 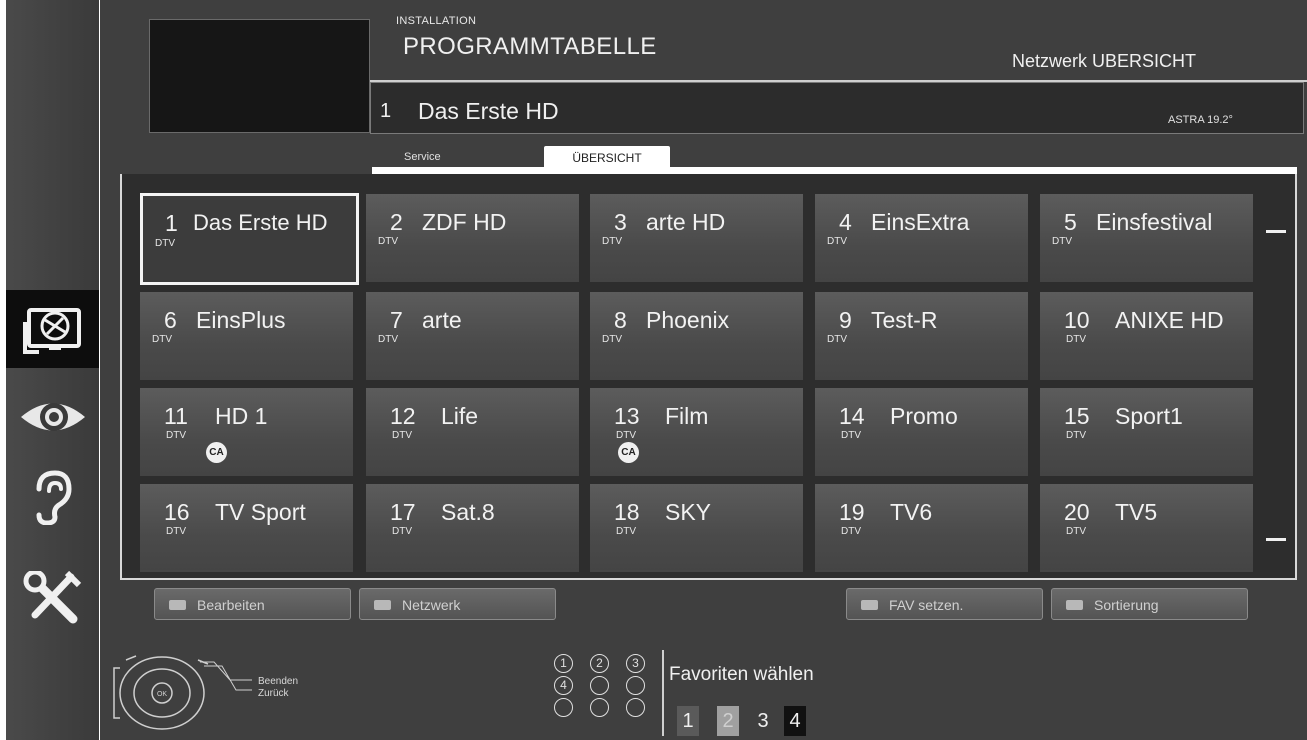 I want to click on favorites-label: Favoriten wählen, so click(x=741, y=674).